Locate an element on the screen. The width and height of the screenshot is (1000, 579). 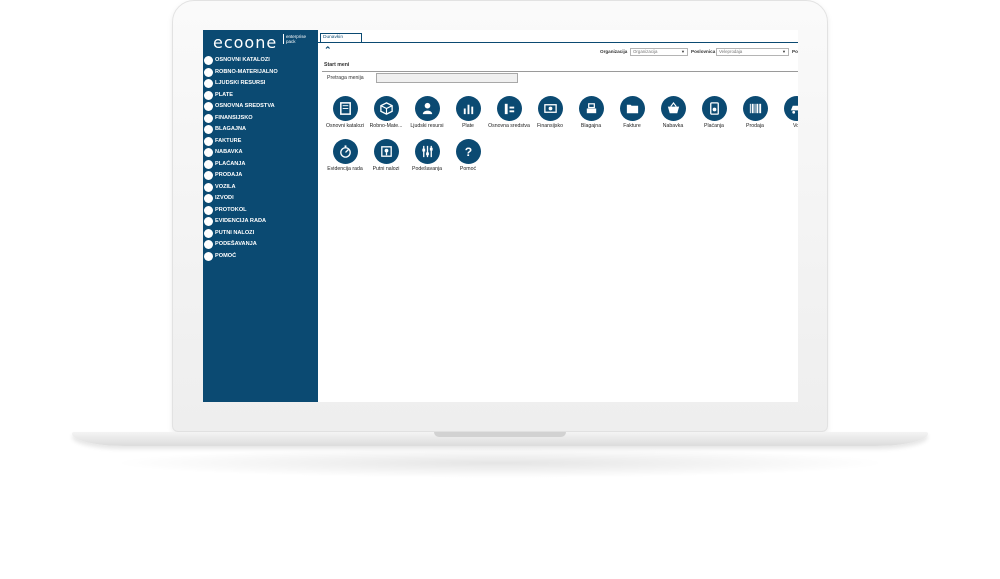
sidebar-item-6: BLAGAJNA is located at coordinates (261, 130).